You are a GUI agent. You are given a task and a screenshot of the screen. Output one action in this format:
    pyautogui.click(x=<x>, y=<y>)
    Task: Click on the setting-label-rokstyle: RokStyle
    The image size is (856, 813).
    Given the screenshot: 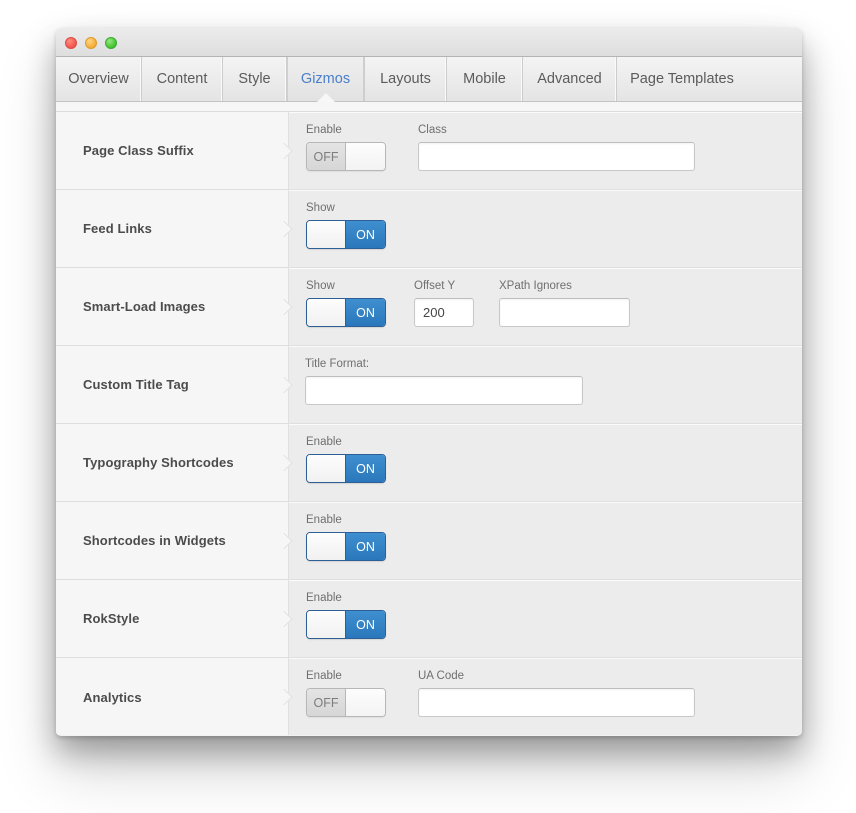 What is the action you would take?
    pyautogui.click(x=172, y=618)
    